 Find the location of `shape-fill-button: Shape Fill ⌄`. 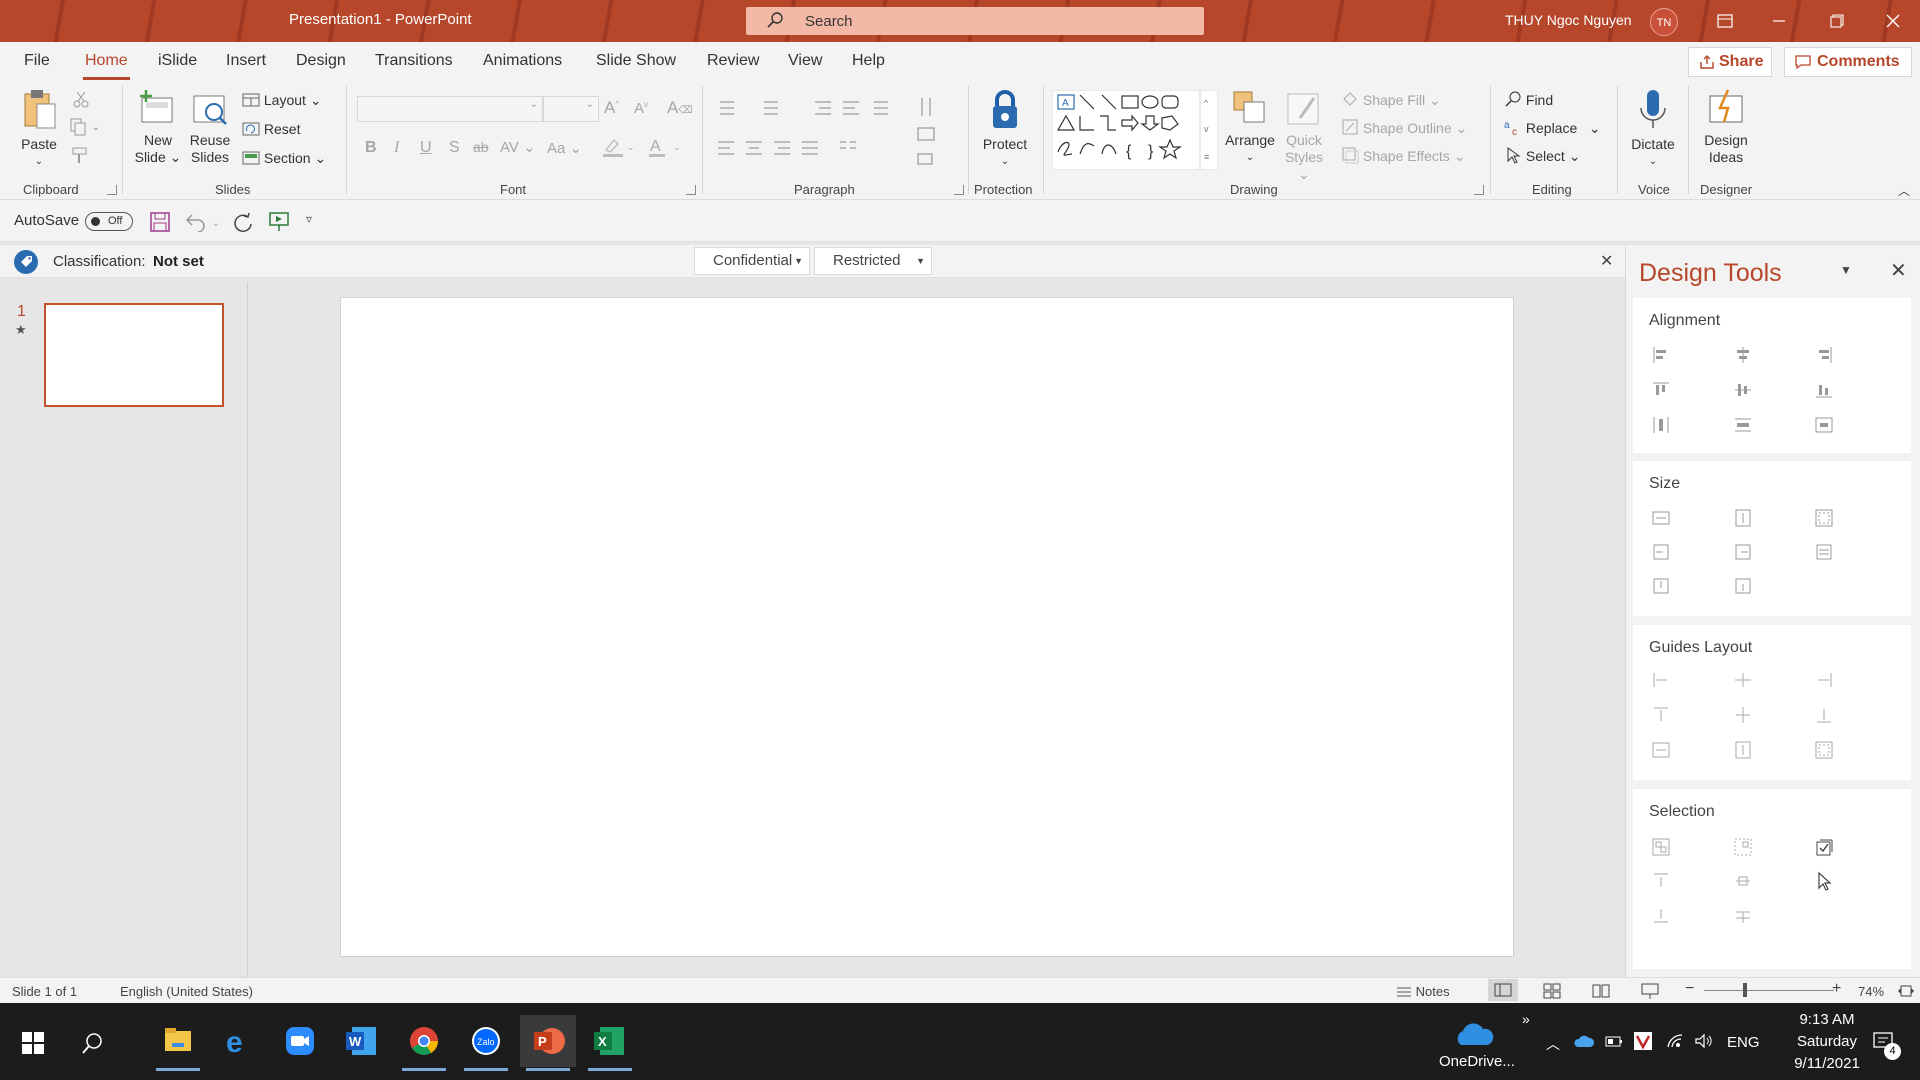

shape-fill-button: Shape Fill ⌄ is located at coordinates (1391, 99).